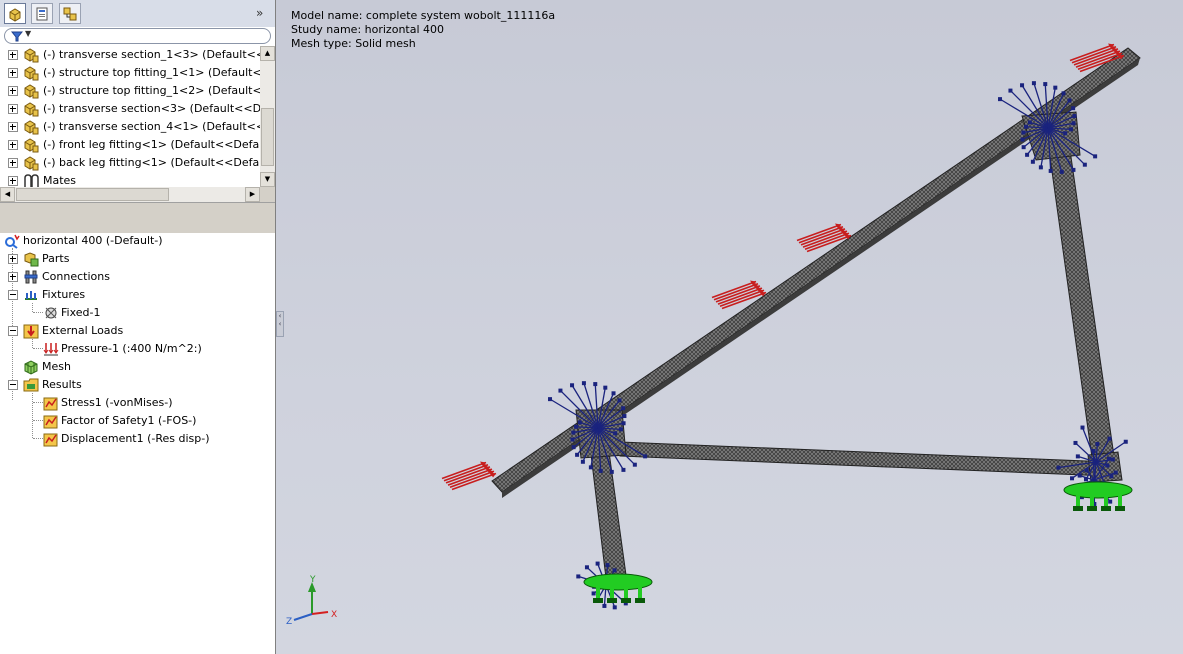  What do you see at coordinates (280, 324) in the screenshot?
I see `panel-collapse-handle: ‹ ‹` at bounding box center [280, 324].